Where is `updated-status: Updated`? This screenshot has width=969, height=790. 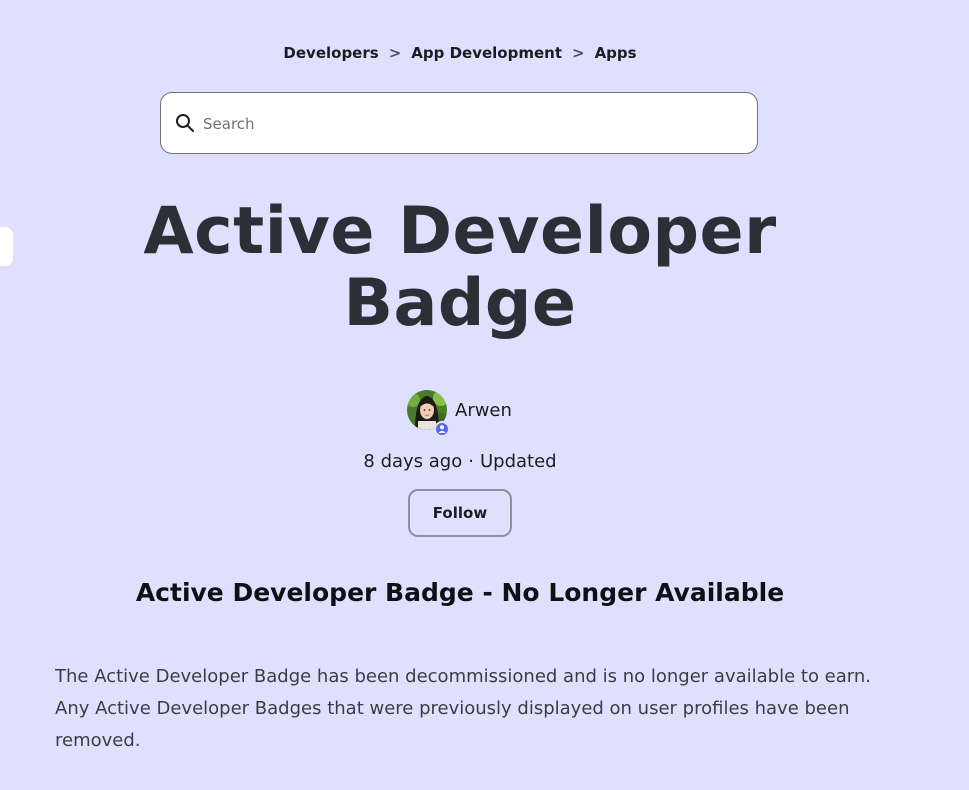
updated-status: Updated is located at coordinates (518, 461).